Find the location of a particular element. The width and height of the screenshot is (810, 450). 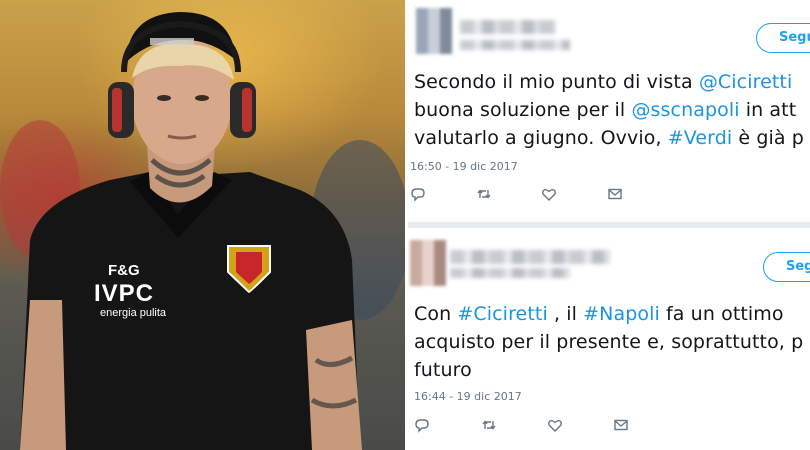

tweet-timestamp: 16:50 - 19 dic 2017 is located at coordinates (464, 166).